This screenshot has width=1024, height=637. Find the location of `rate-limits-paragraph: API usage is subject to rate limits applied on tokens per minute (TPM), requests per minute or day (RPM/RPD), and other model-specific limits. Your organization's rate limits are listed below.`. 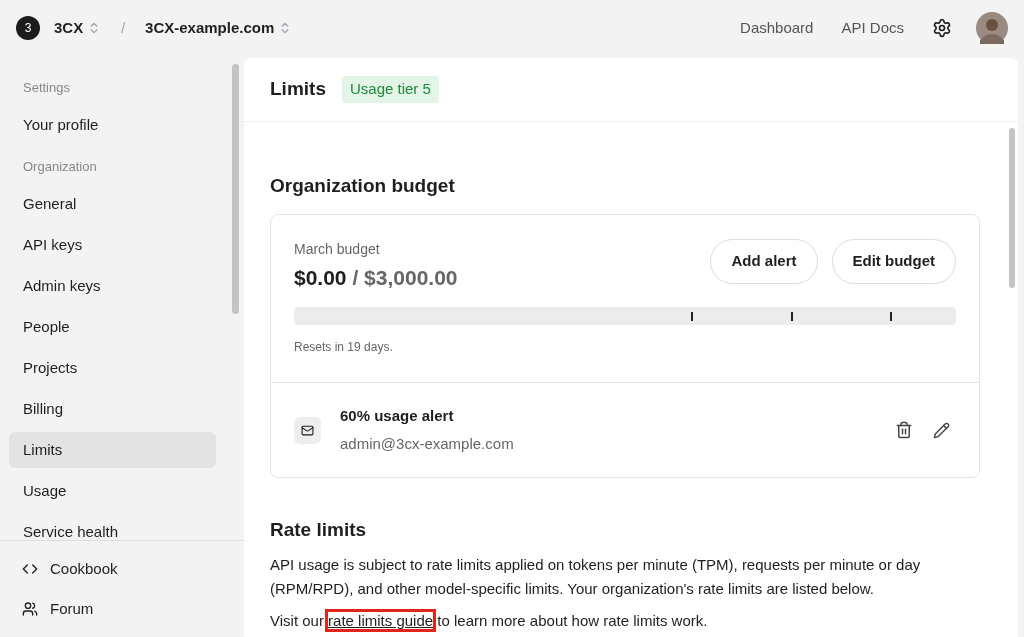

rate-limits-paragraph: API usage is subject to rate limits applied on tokens per minute (TPM), requests per minute or day (RPM/RPD), and other model-specific limits. Your organization's rate limits are listed below. is located at coordinates (596, 576).